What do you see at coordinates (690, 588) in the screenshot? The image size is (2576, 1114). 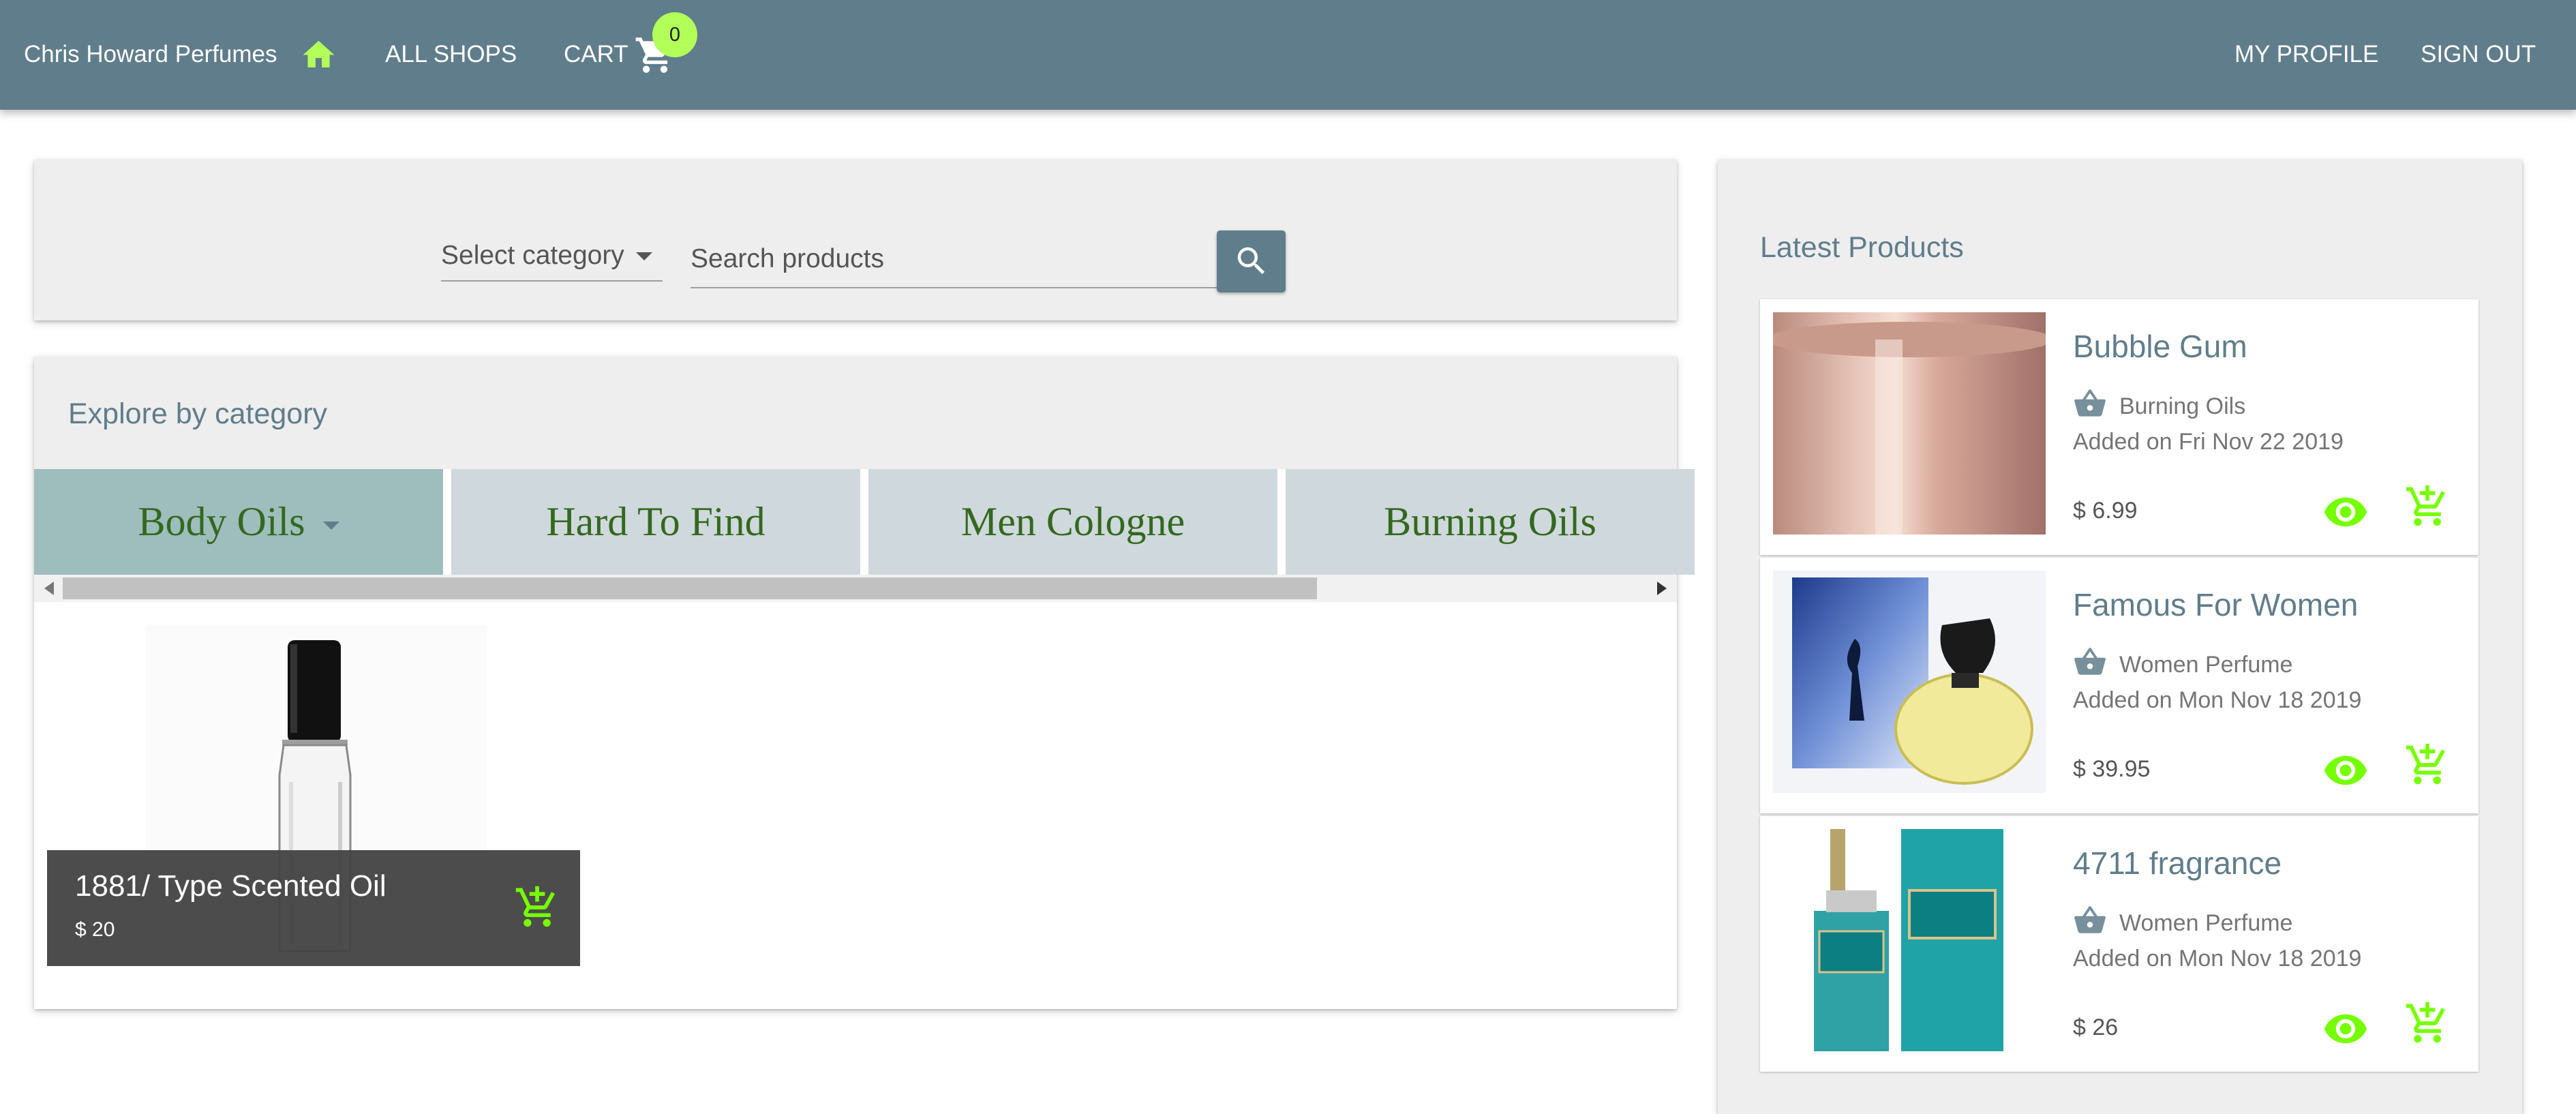 I see `scrollbar-thumb` at bounding box center [690, 588].